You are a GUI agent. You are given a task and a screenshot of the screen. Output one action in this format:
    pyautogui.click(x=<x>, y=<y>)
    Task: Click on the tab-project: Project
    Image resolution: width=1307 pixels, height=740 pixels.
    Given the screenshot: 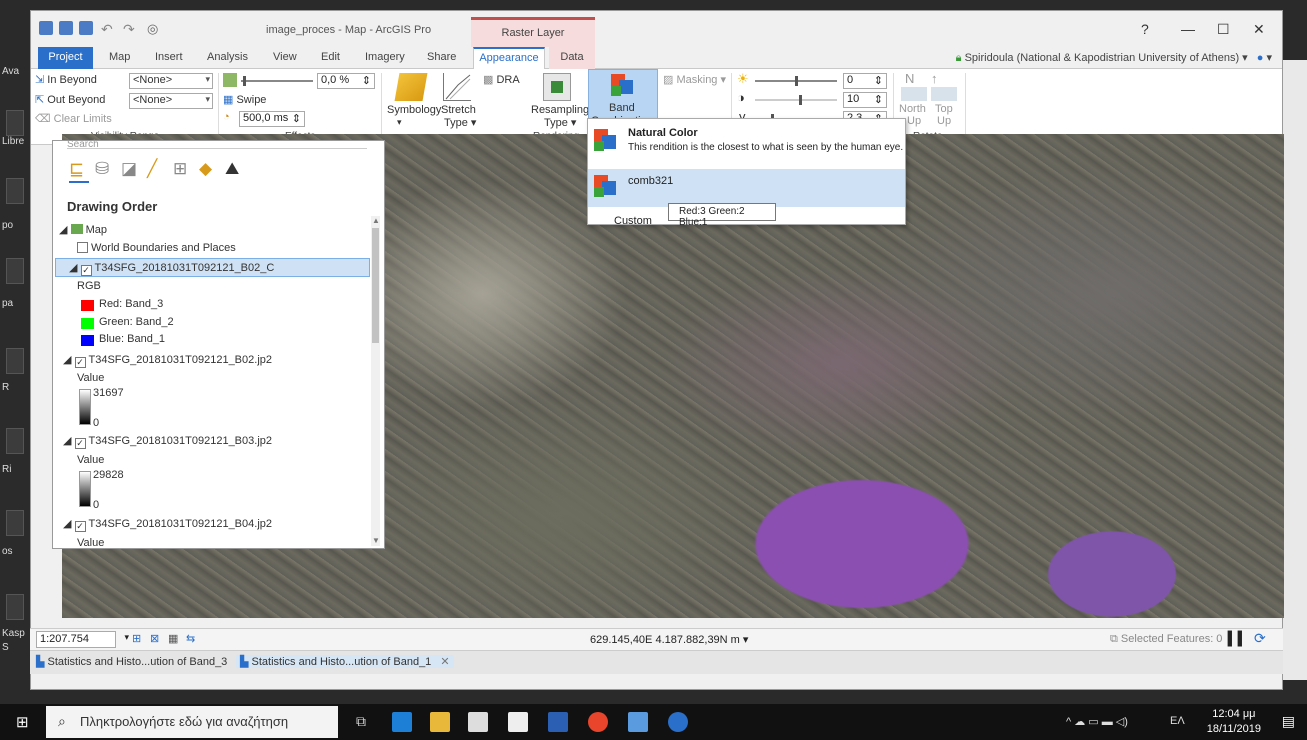 What is the action you would take?
    pyautogui.click(x=65, y=58)
    